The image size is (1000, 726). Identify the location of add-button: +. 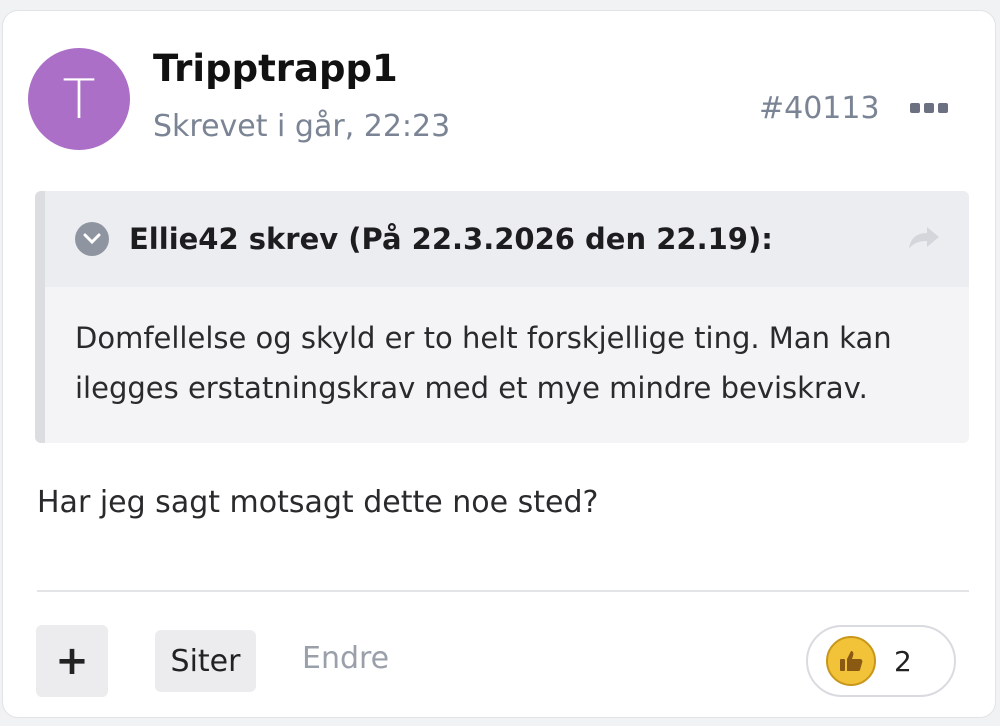
(72, 661).